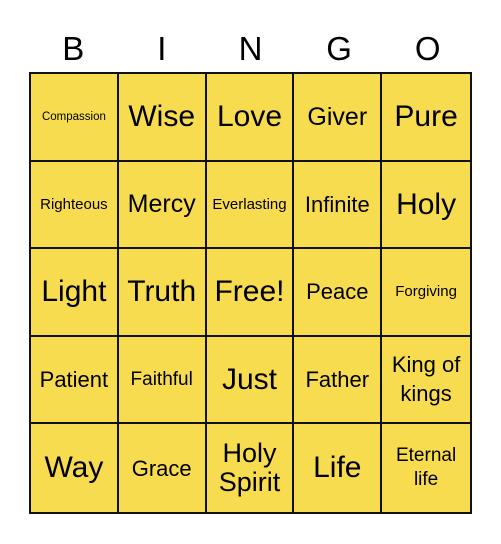 This screenshot has height=544, width=501. What do you see at coordinates (162, 48) in the screenshot?
I see `header-letter-i: I` at bounding box center [162, 48].